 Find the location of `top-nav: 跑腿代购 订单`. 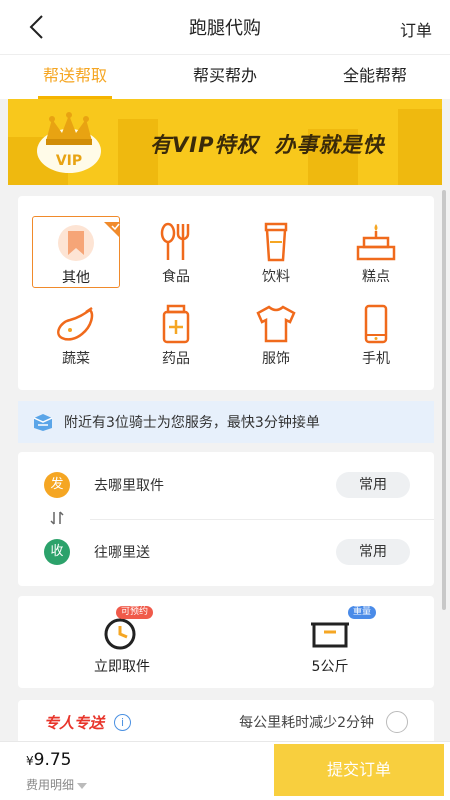

top-nav: 跑腿代购 订单 is located at coordinates (225, 27).